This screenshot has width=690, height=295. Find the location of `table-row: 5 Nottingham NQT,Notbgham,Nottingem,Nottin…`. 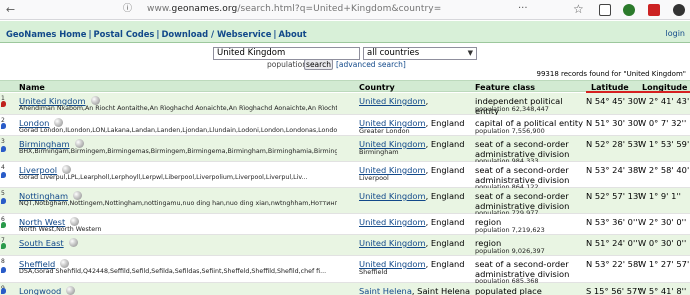

table-row: 5 Nottingham NQT,Notbgham,Nottingem,Nottin… is located at coordinates (345, 202).